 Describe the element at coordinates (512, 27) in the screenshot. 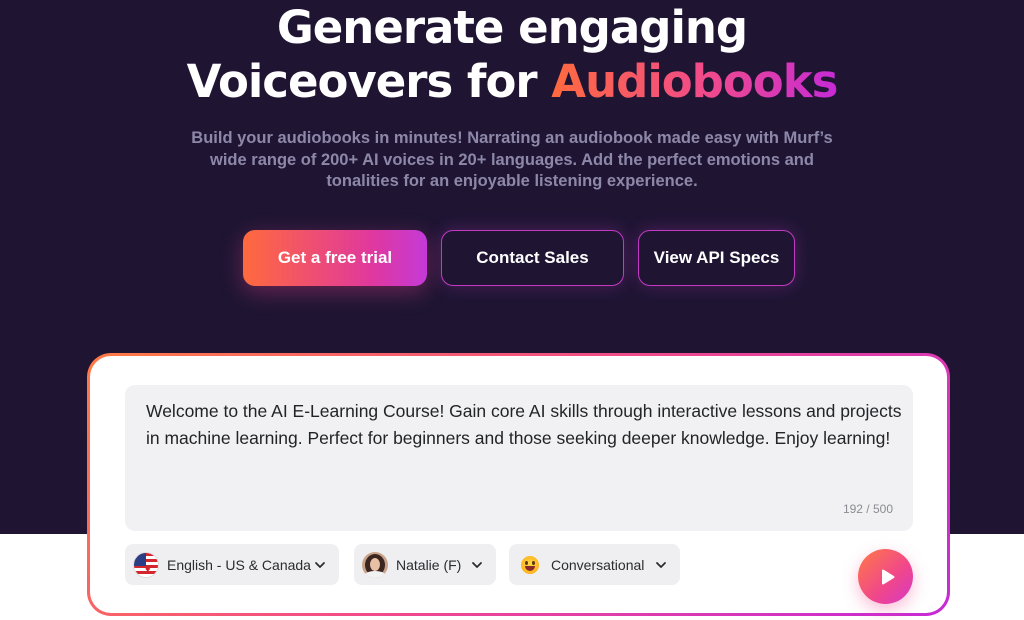

I see `headline-line-1: Generate engaging` at that location.